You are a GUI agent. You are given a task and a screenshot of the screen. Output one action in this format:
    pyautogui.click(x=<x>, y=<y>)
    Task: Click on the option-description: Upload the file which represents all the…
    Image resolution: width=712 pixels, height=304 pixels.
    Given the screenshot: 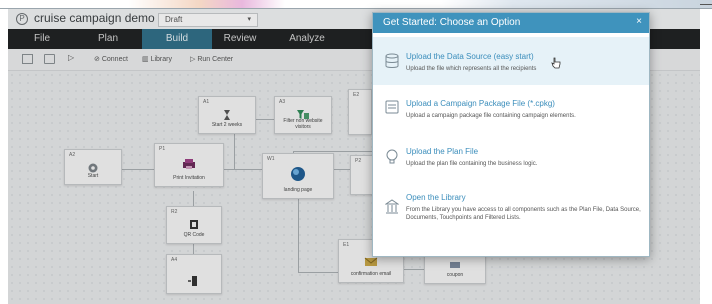 What is the action you would take?
    pyautogui.click(x=471, y=69)
    